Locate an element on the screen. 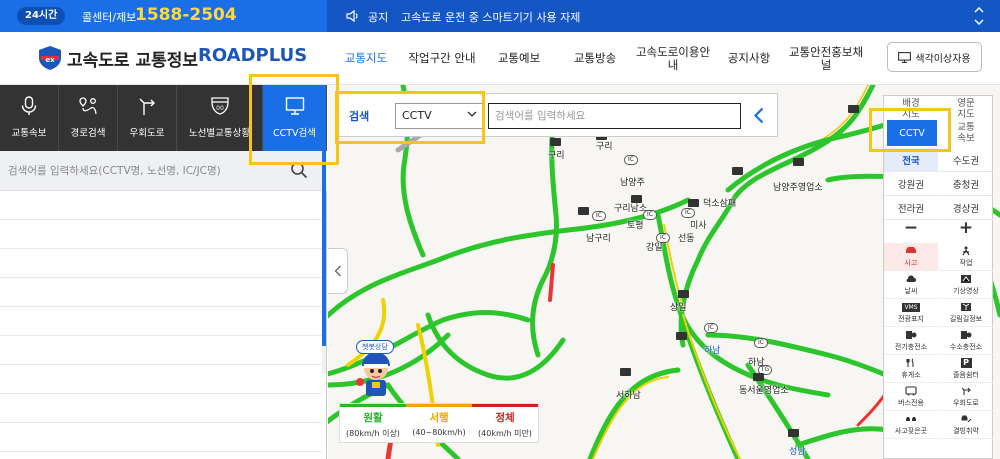 The width and height of the screenshot is (1000, 459). layer-bus-lane: 버스전용 is located at coordinates (911, 397).